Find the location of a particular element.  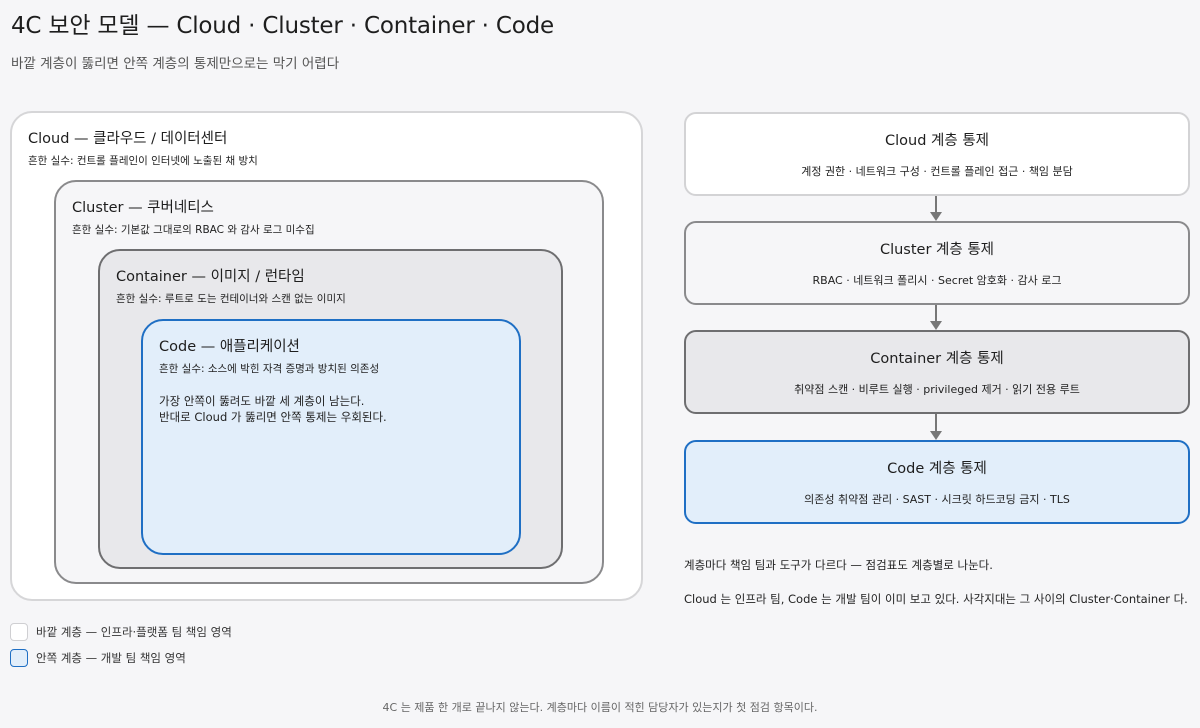

code-control-items: 의존성 취약점 관리 · SAST · 시크릿 하드코딩 금지 · TLS is located at coordinates (937, 499).